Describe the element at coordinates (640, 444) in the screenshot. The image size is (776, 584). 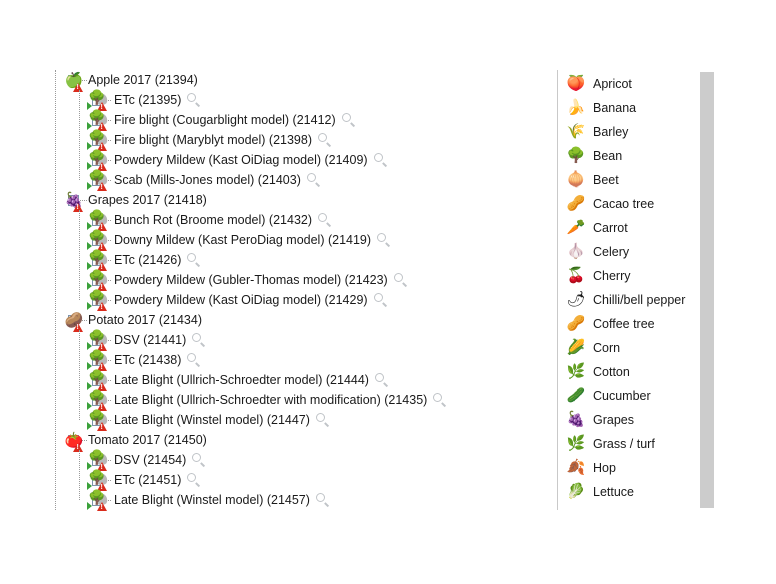
I see `crop-list-item-grass-turf: 🌿 Grass / turf` at that location.